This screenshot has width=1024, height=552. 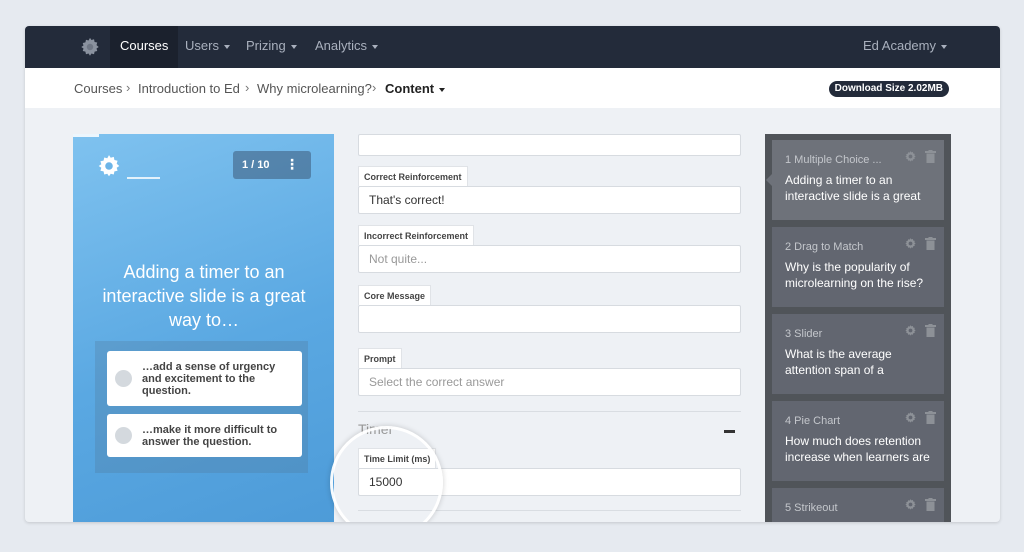 What do you see at coordinates (143, 178) in the screenshot?
I see `title-underline` at bounding box center [143, 178].